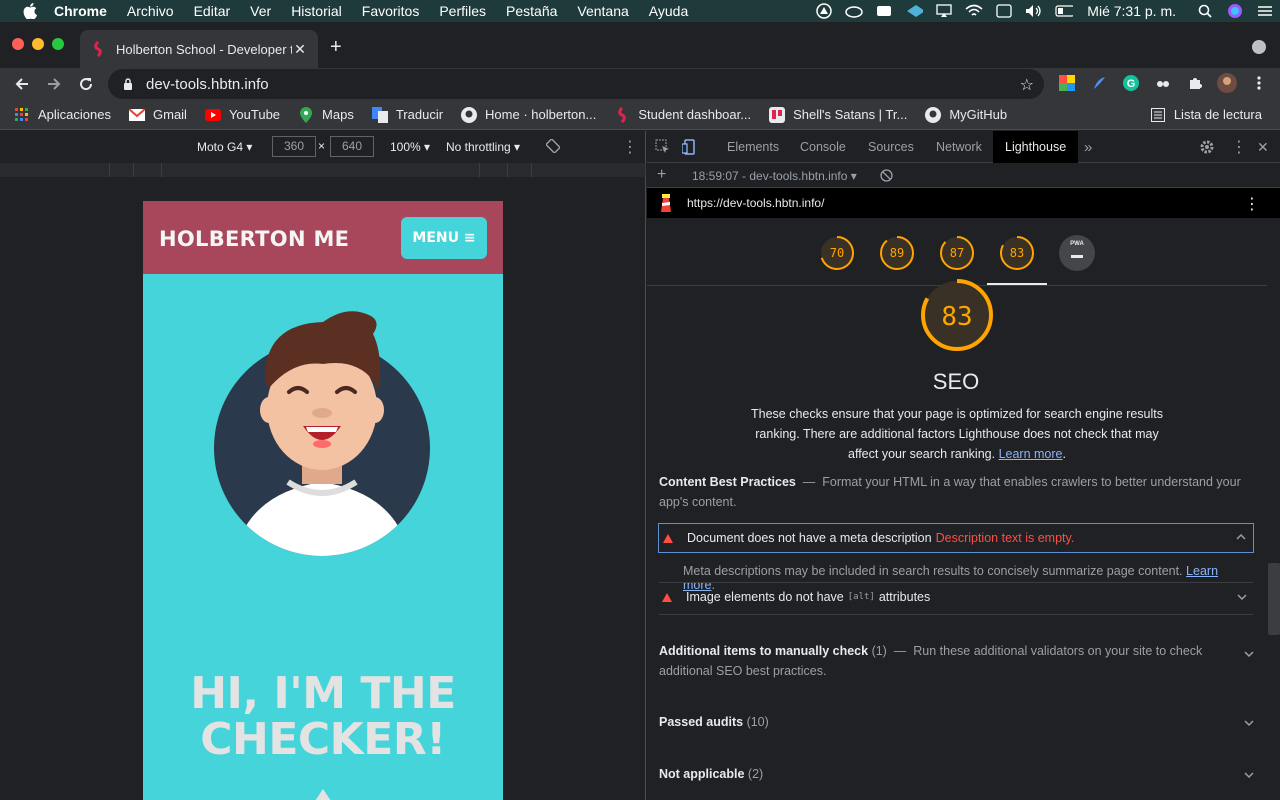  Describe the element at coordinates (823, 147) in the screenshot. I see `tab-console: Console` at that location.